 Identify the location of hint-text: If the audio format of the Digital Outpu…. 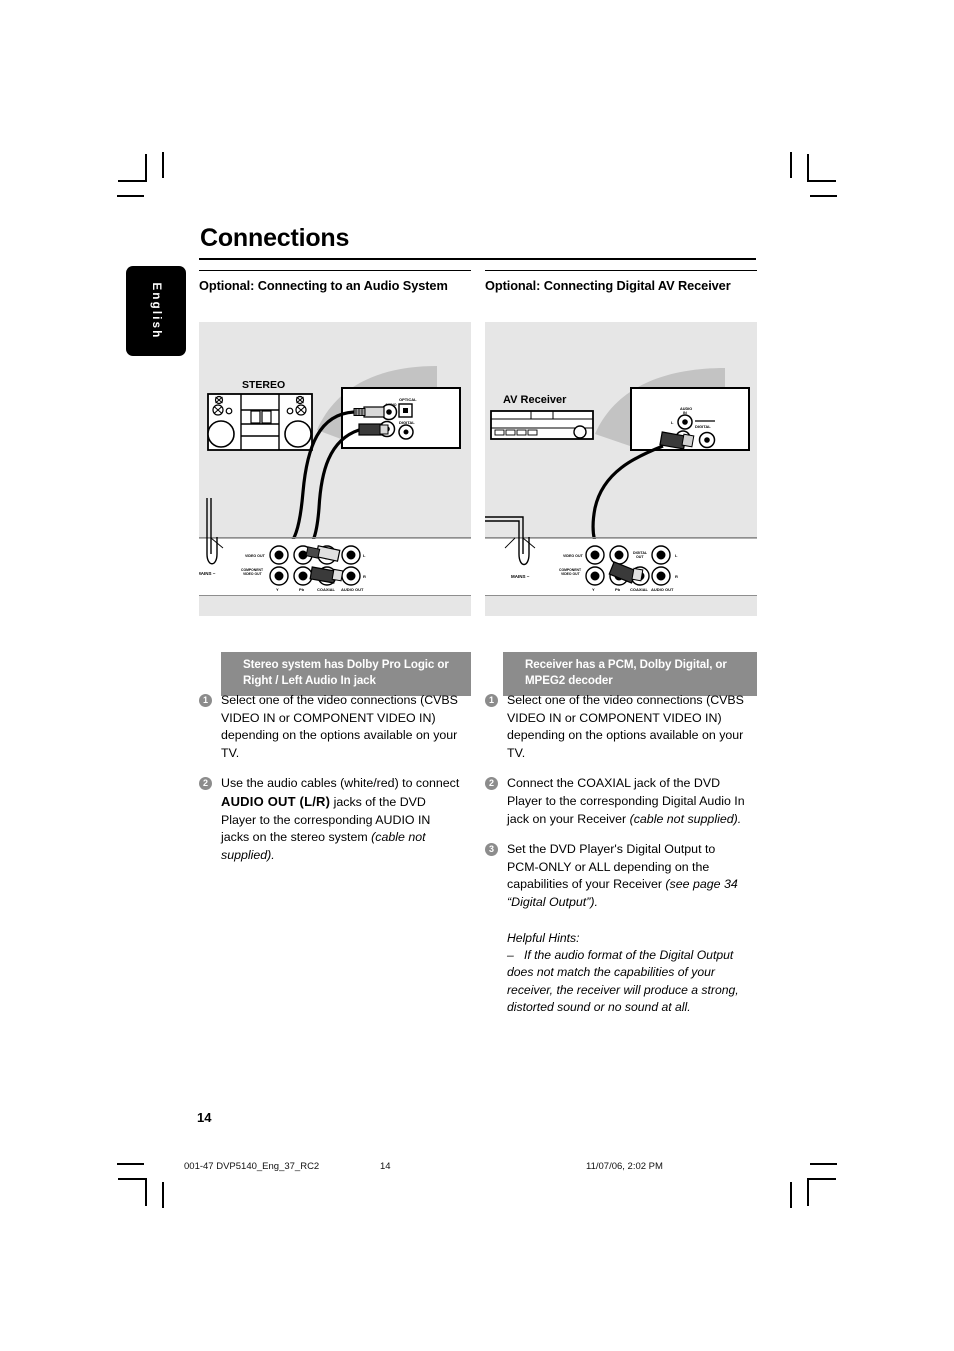
(623, 981).